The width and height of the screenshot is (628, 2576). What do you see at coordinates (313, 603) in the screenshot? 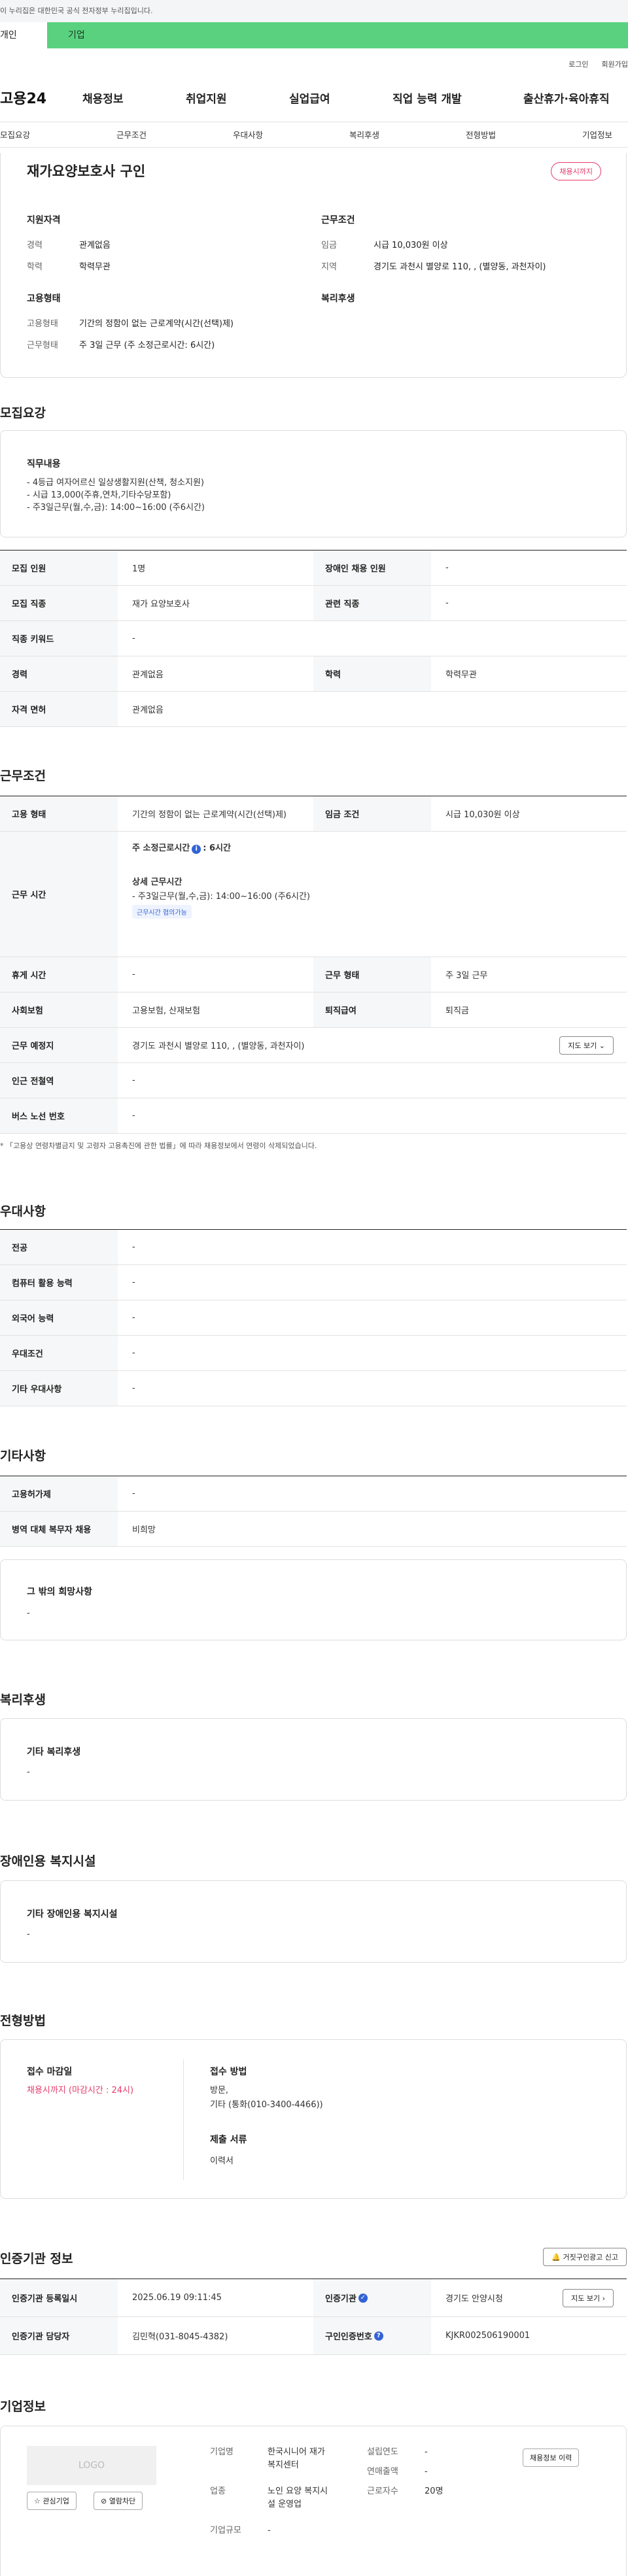
I see `table-row: 모집 직종 재가 요양보호사 관련 직종 -` at bounding box center [313, 603].